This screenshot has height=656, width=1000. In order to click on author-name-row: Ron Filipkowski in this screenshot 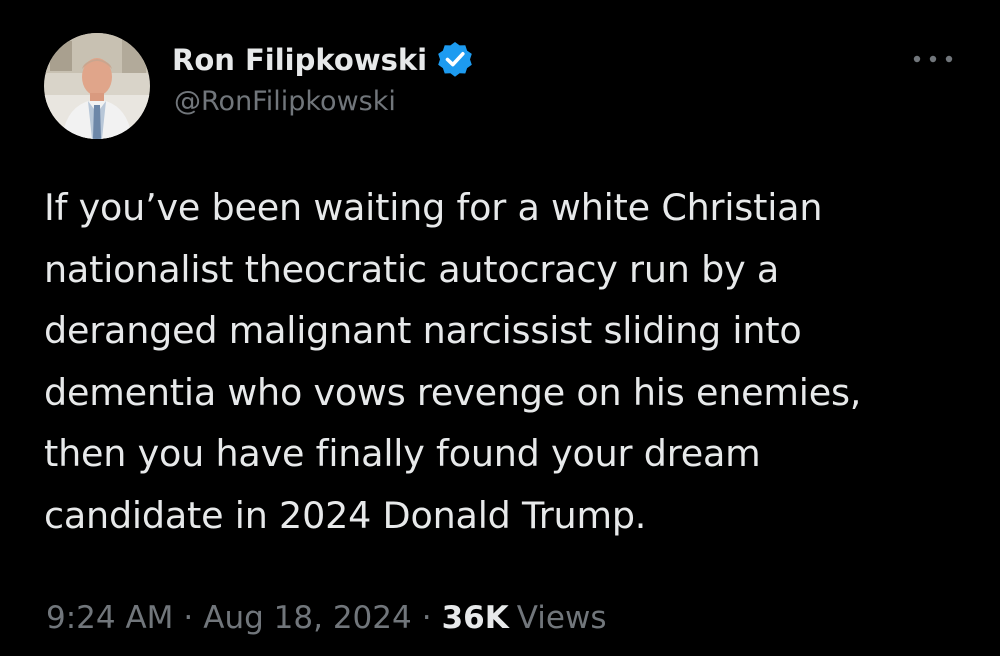, I will do `click(323, 60)`.